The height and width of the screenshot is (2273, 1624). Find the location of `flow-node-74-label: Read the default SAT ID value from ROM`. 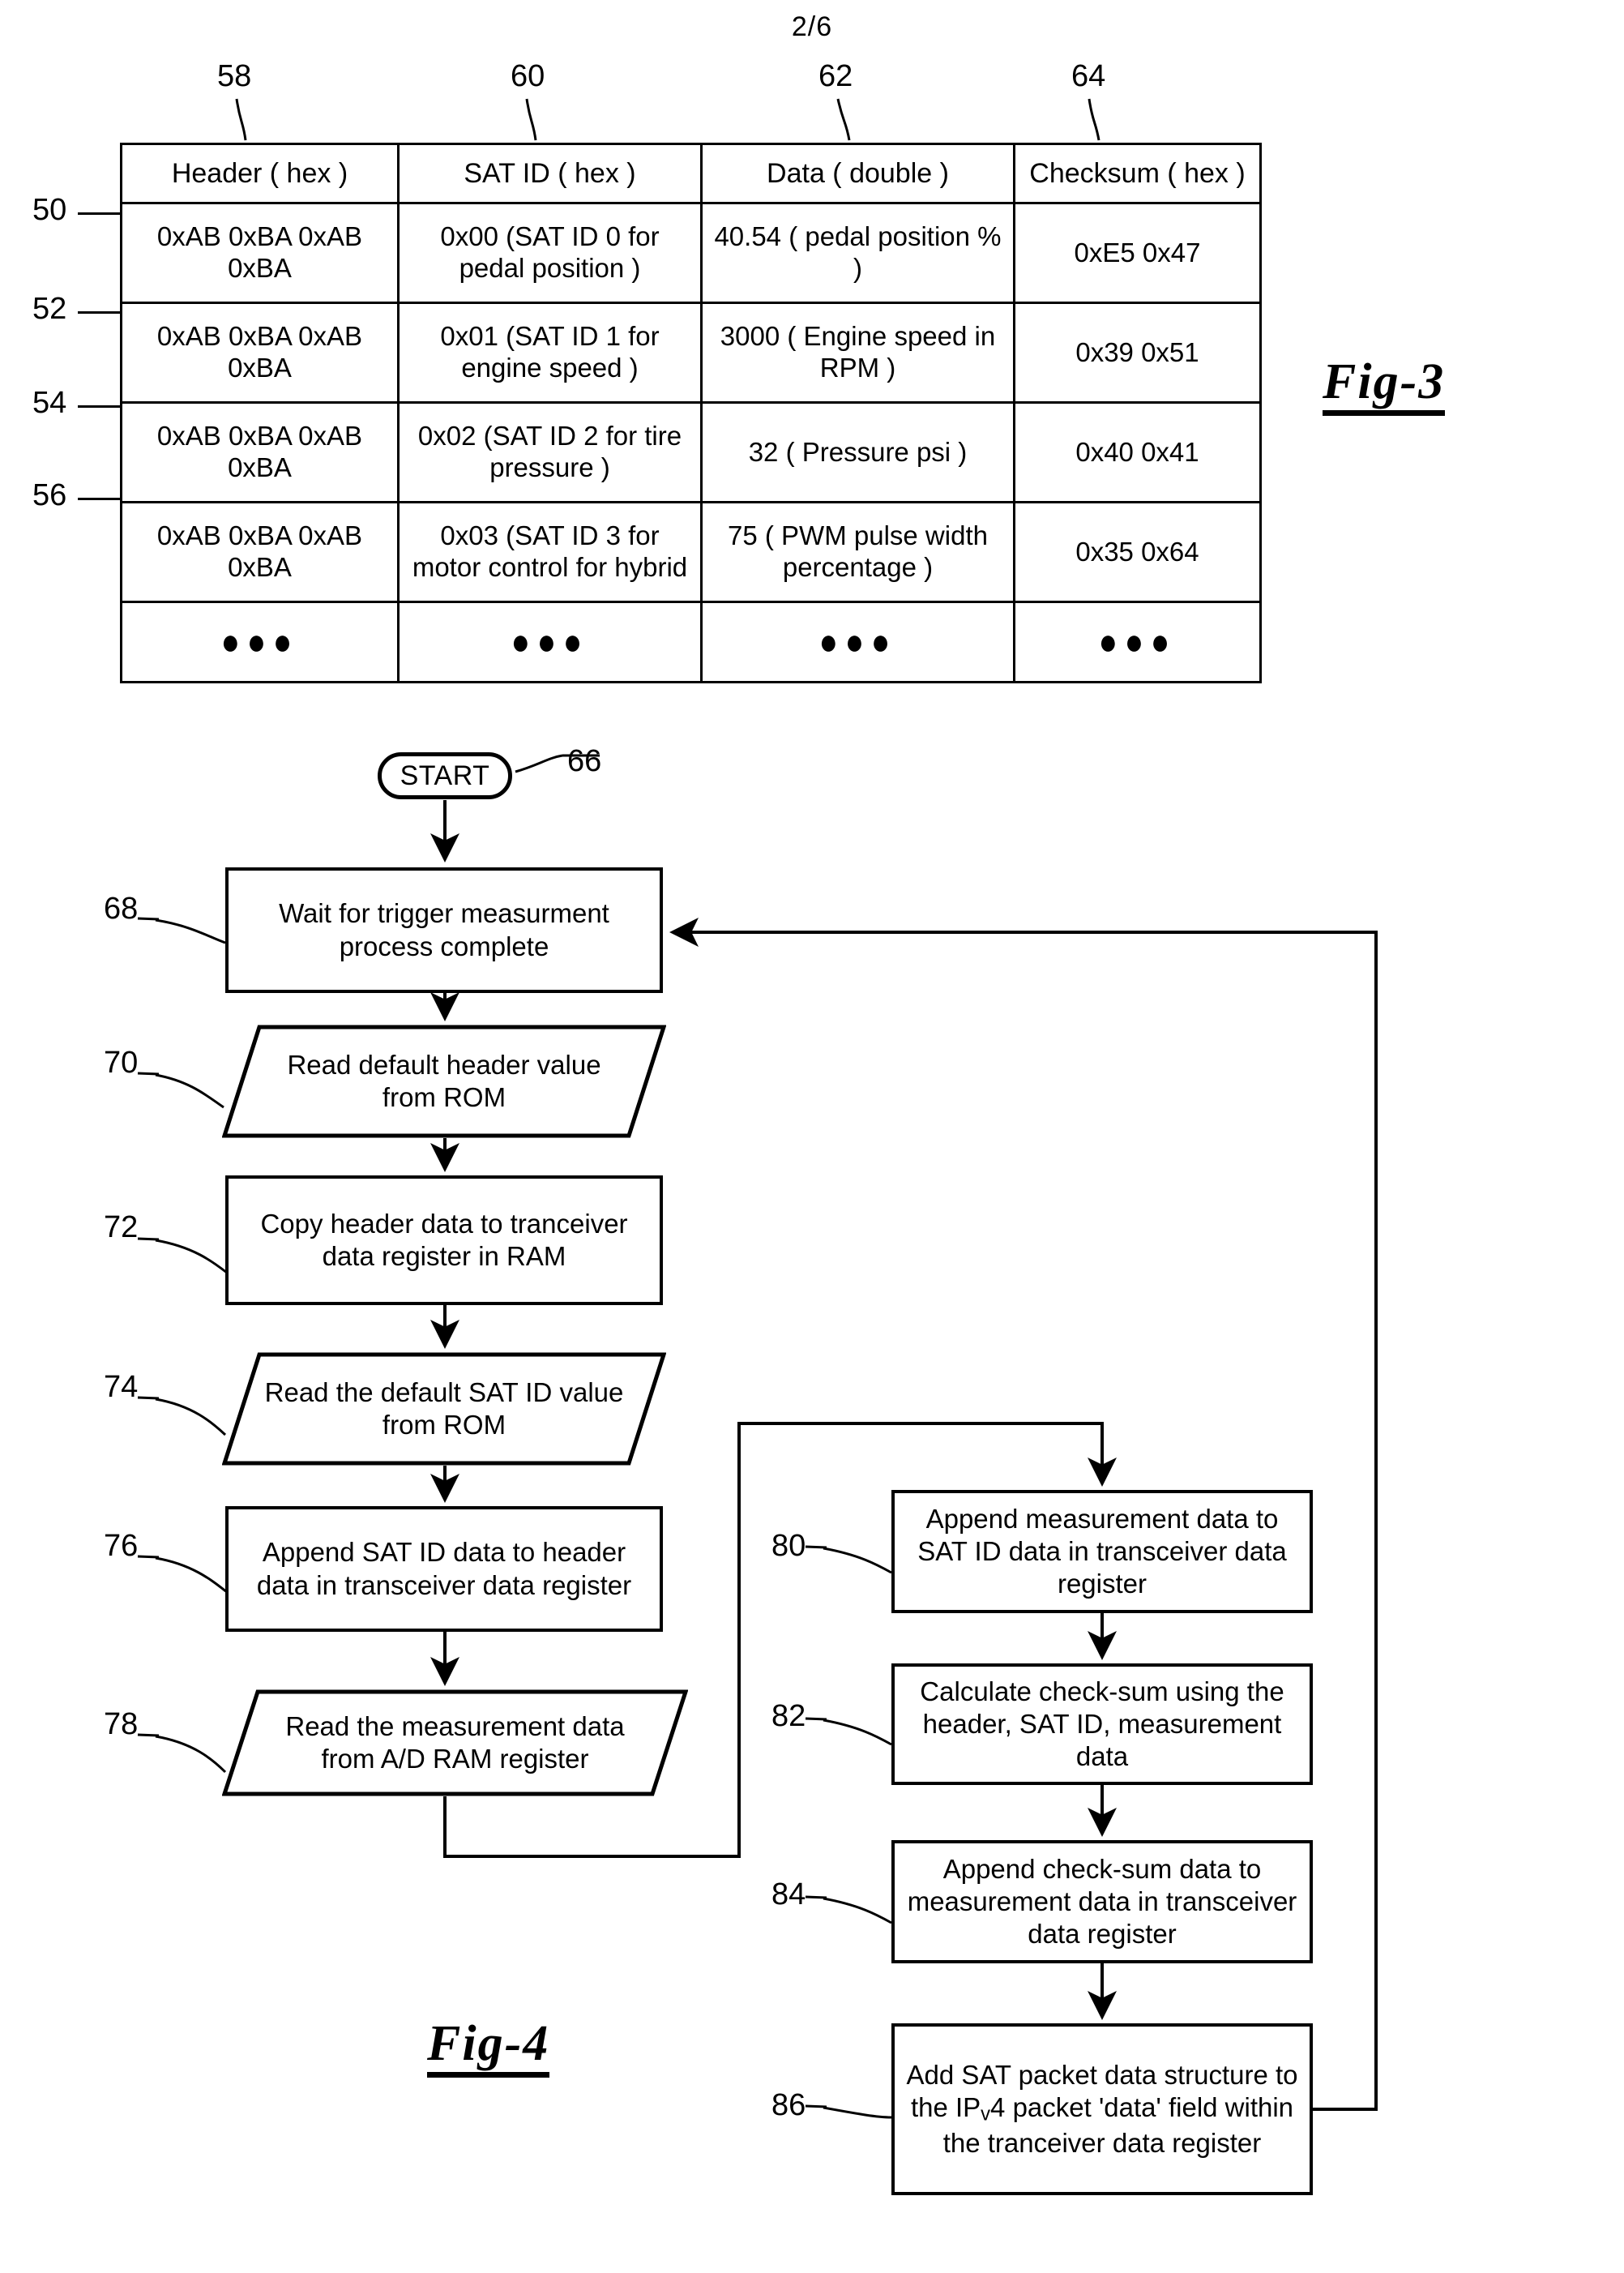

flow-node-74-label: Read the default SAT ID value from ROM is located at coordinates (444, 1408).